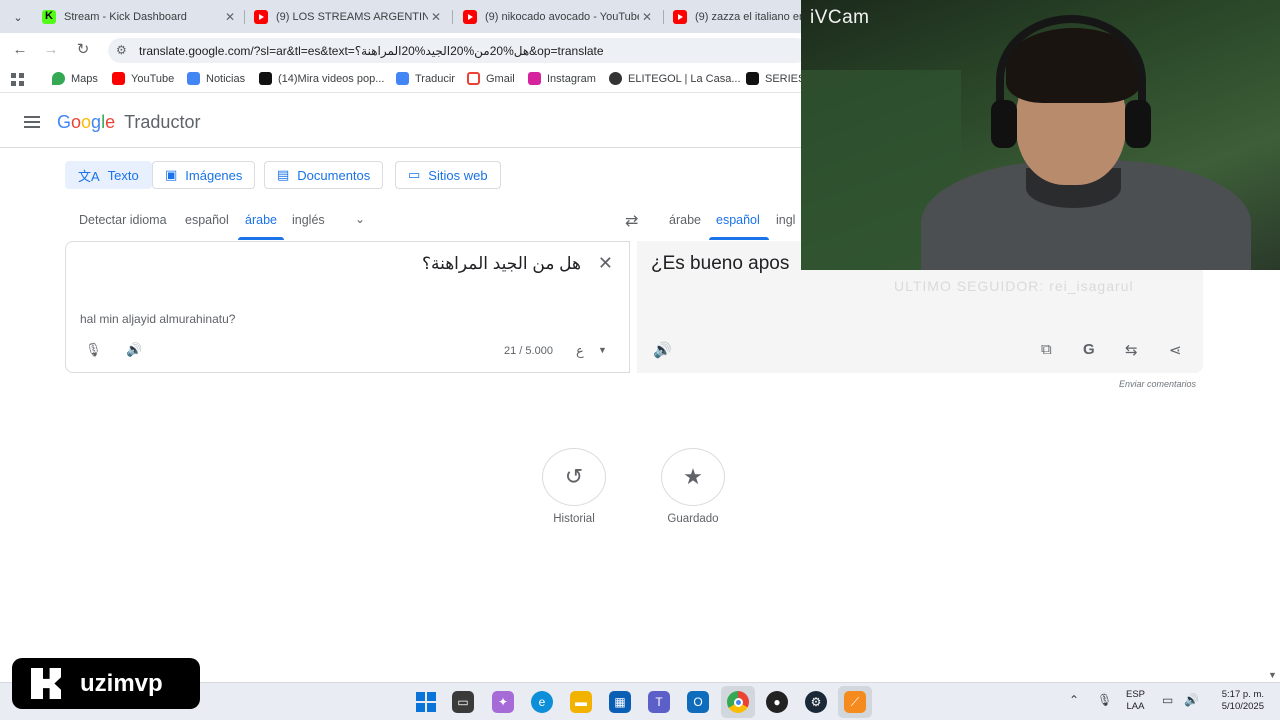 The image size is (1280, 720). What do you see at coordinates (261, 220) in the screenshot?
I see `source-lang-arabic: árabe` at bounding box center [261, 220].